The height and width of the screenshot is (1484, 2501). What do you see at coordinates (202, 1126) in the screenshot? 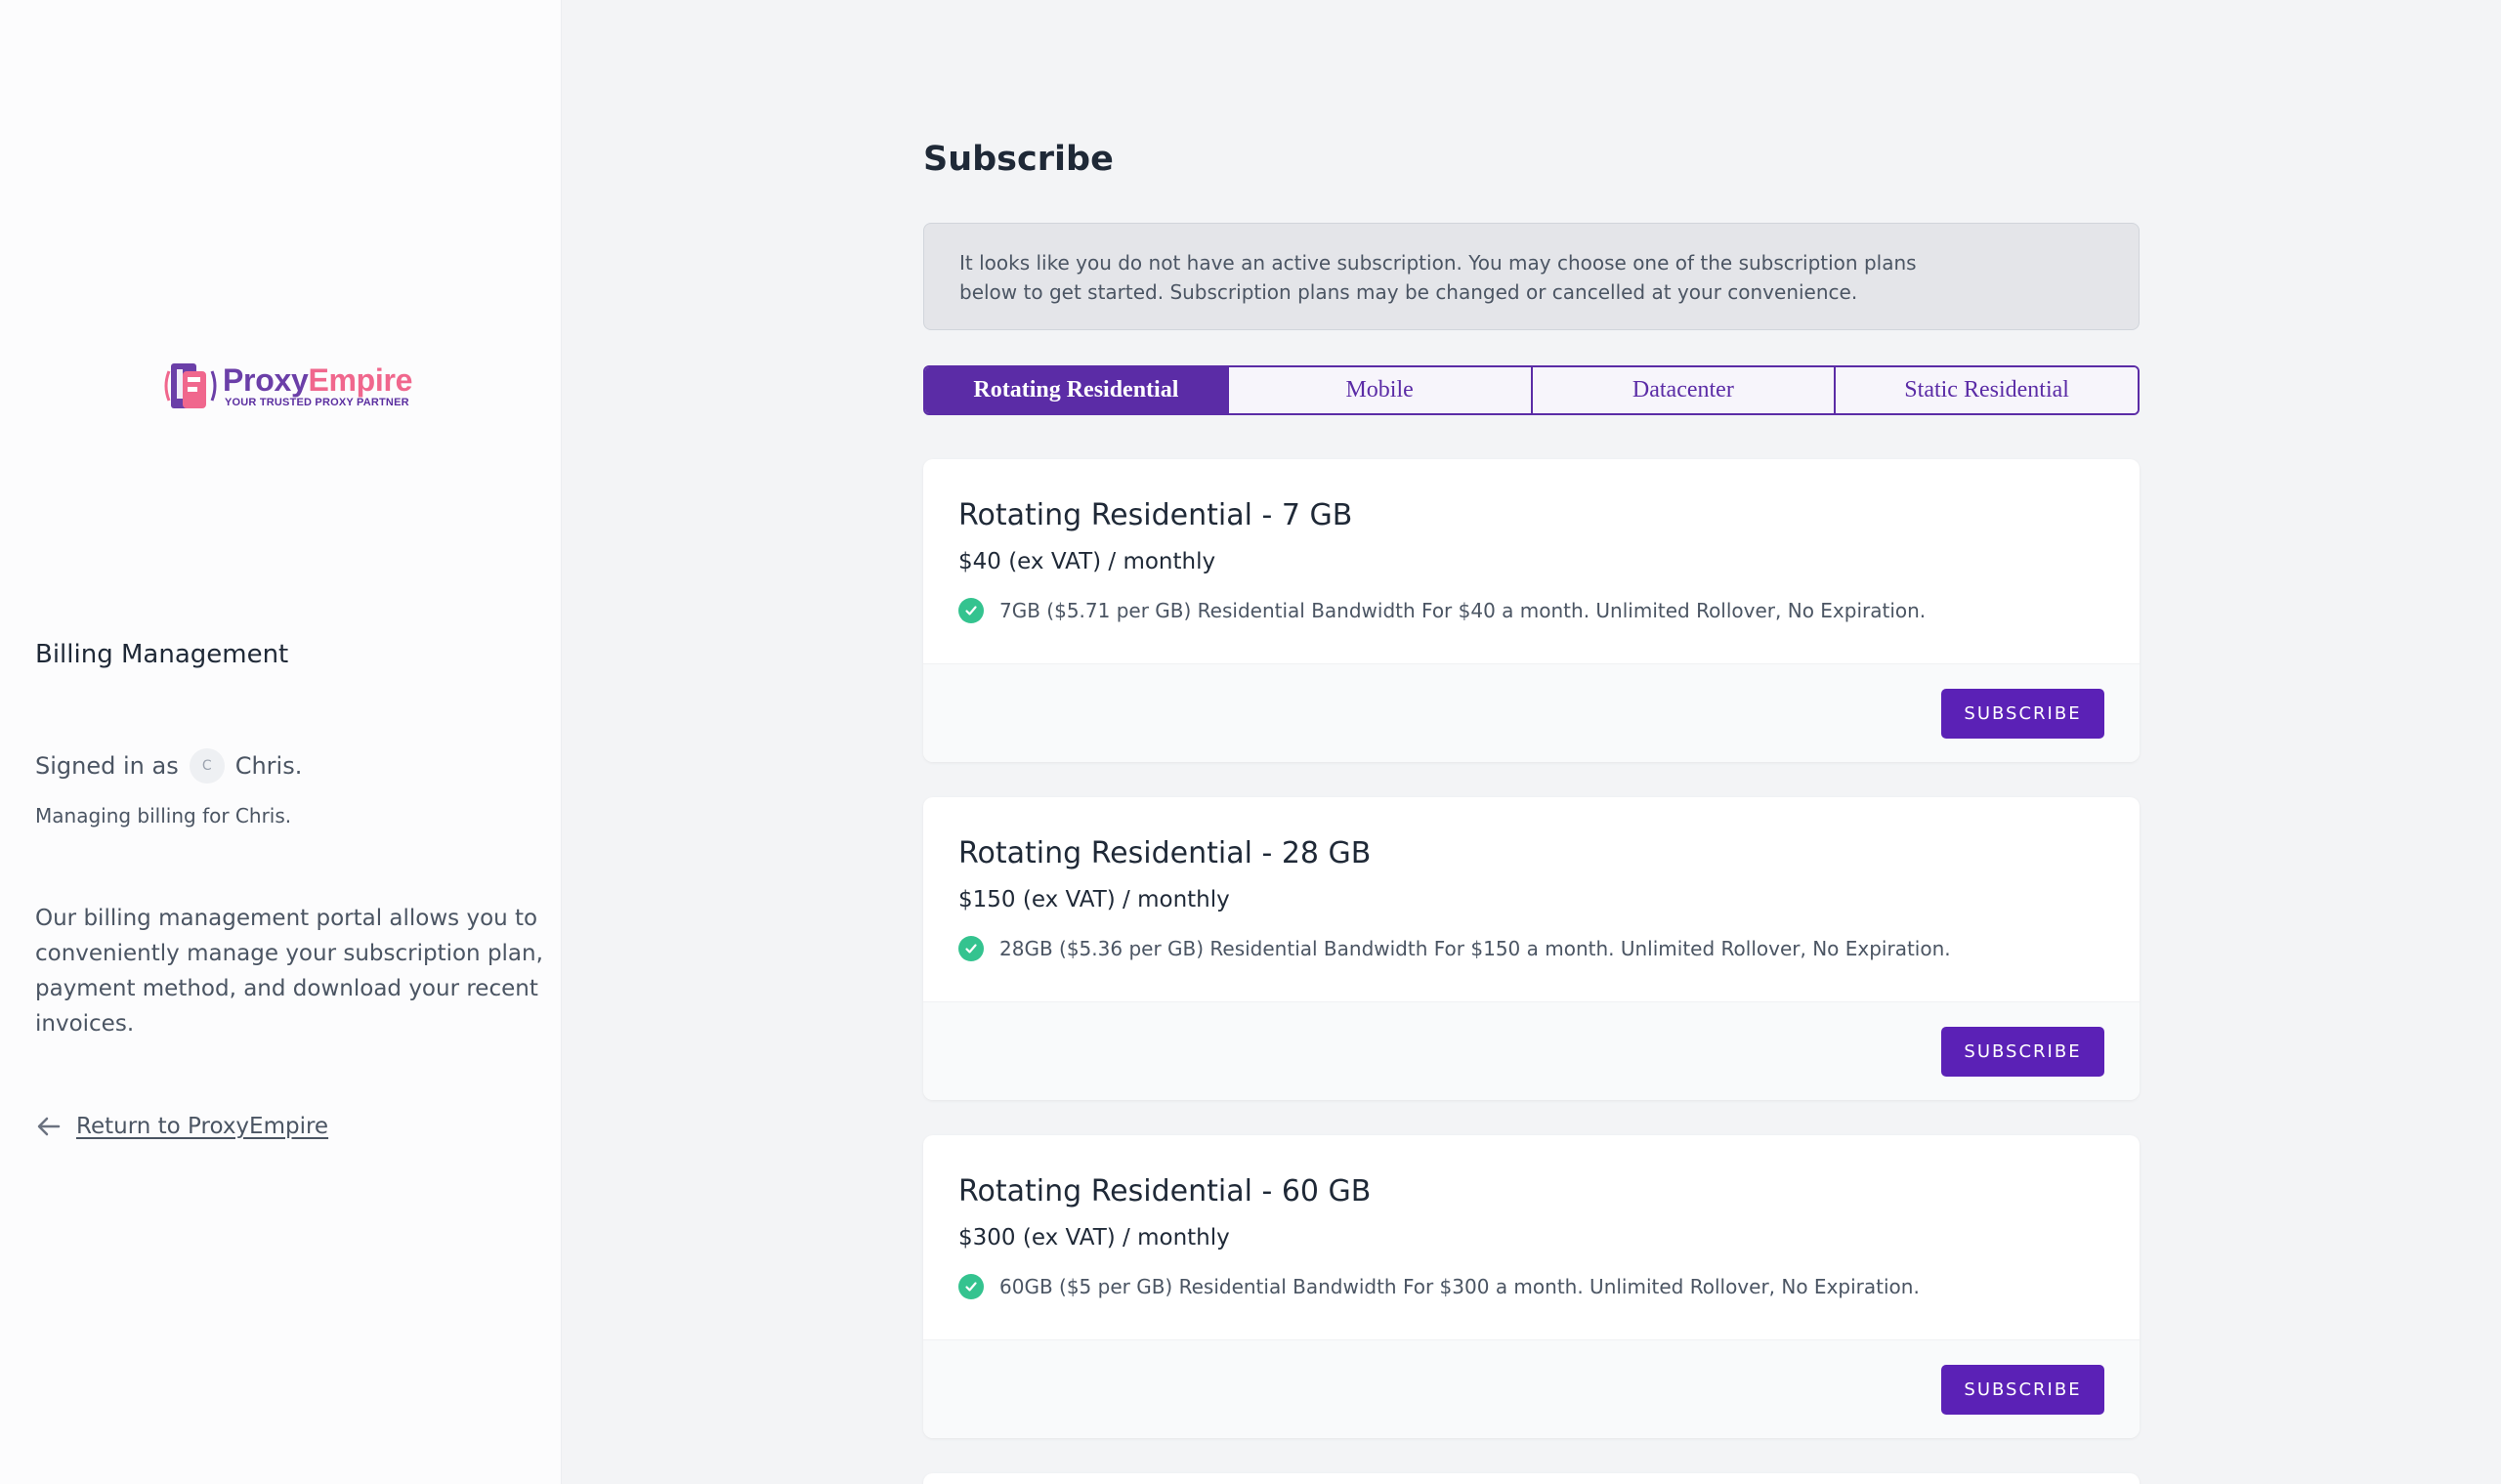
I see `return-link-label: Return to ProxyEmpire` at bounding box center [202, 1126].